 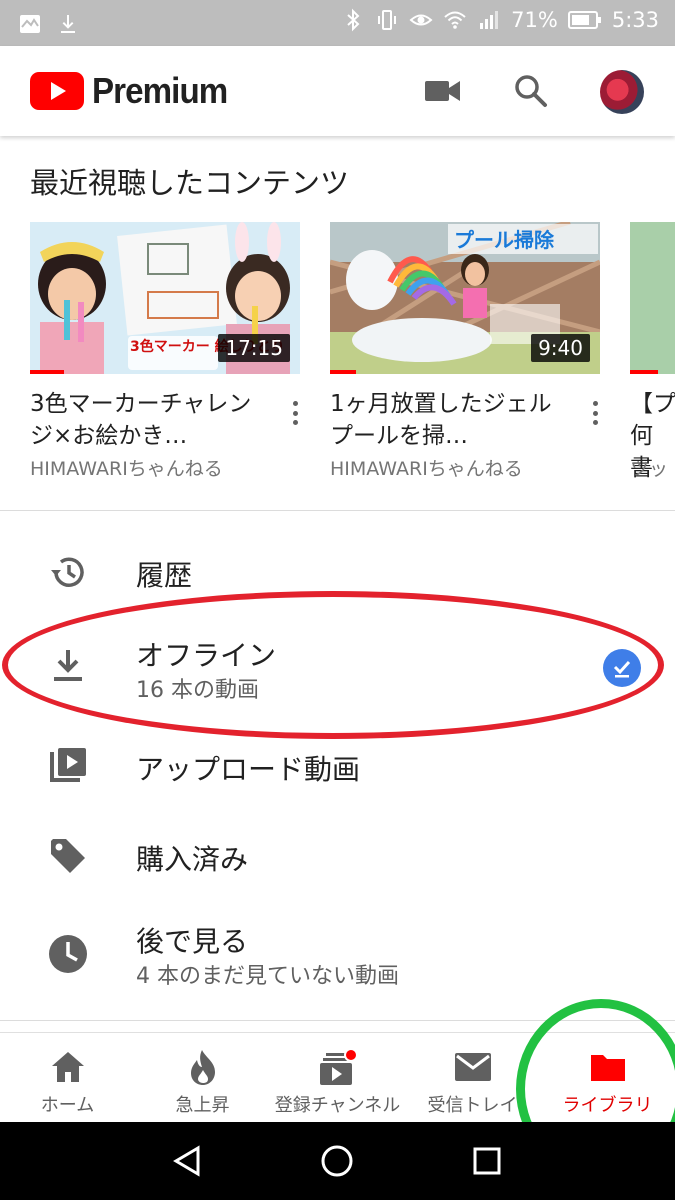 I want to click on recent-video-card: 【プ 何書 ツッ, so click(x=652, y=351).